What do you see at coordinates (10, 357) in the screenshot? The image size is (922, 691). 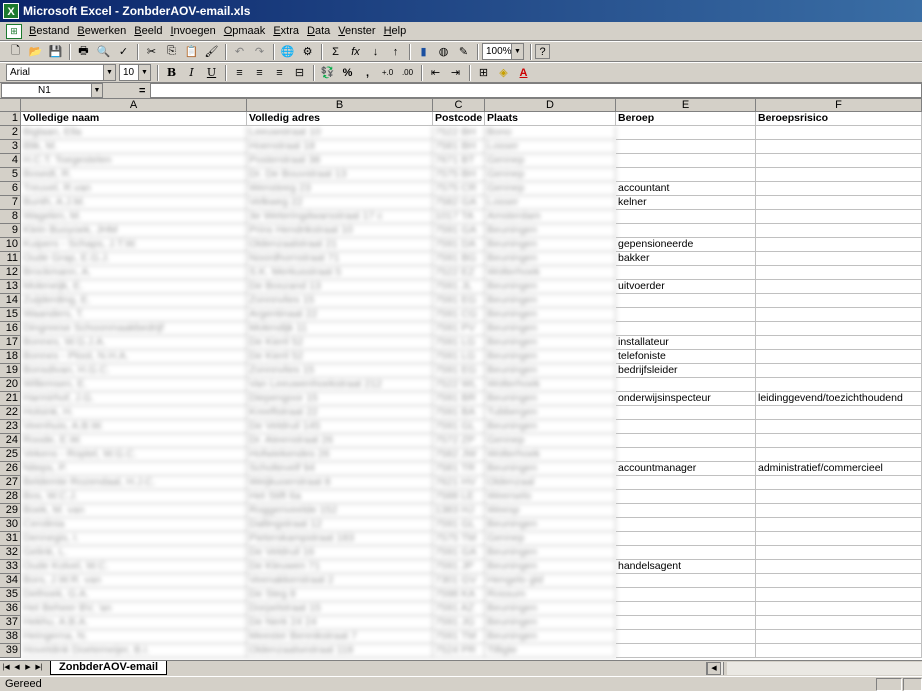 I see `row-number: 18` at bounding box center [10, 357].